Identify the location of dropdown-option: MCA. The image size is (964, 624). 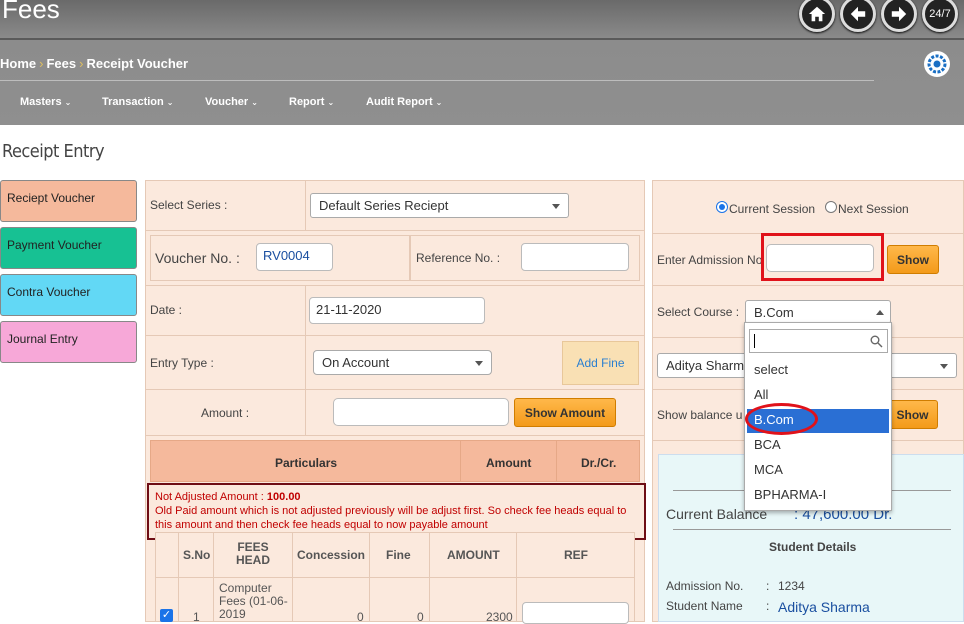
(768, 469).